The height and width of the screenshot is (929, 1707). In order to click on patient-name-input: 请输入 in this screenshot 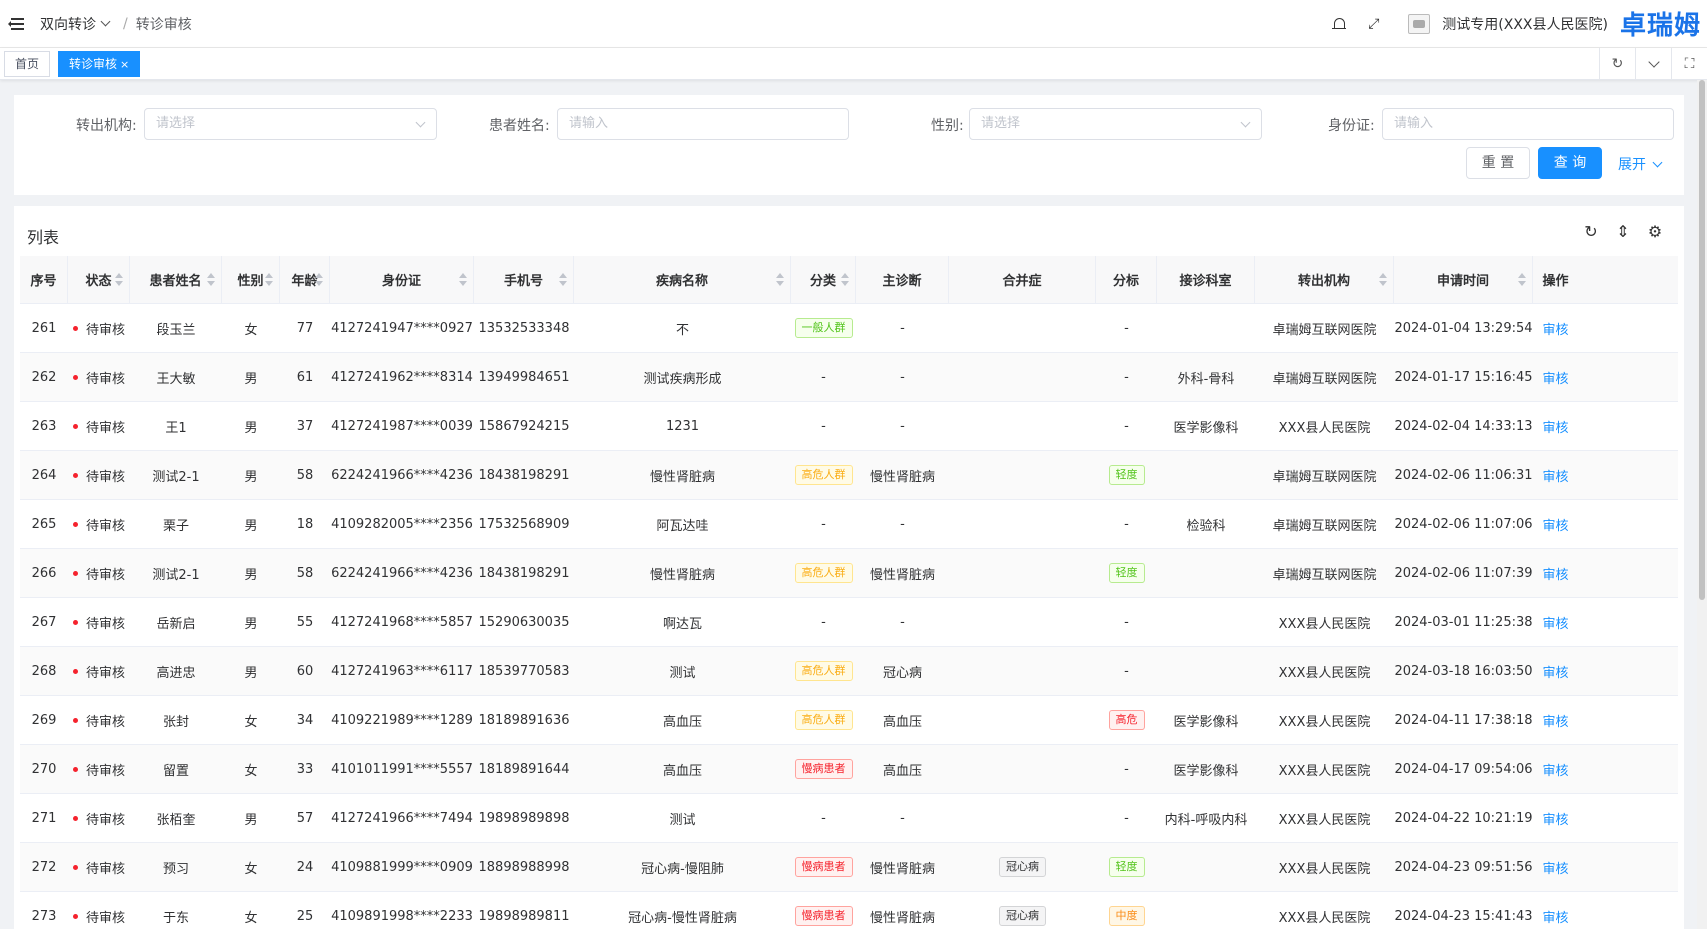, I will do `click(703, 124)`.